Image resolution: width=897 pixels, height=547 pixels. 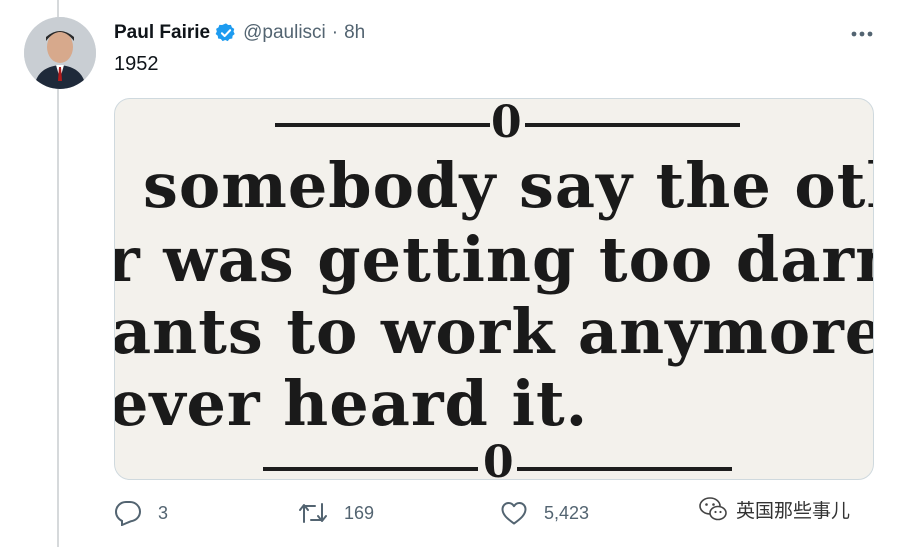 I want to click on reply-button: 3, so click(x=141, y=513).